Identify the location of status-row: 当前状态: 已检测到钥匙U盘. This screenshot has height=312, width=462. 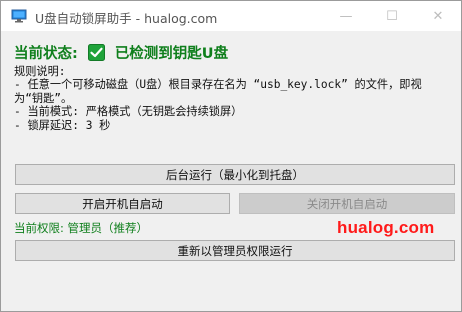
(121, 52).